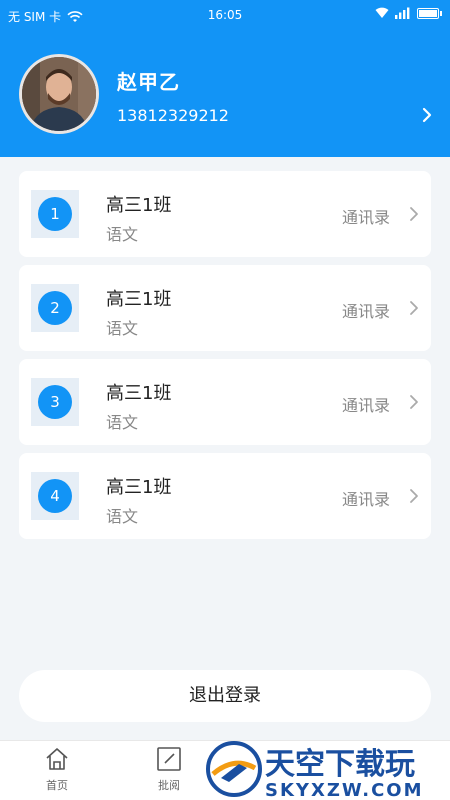  What do you see at coordinates (55, 214) in the screenshot?
I see `class-index-badge: 1` at bounding box center [55, 214].